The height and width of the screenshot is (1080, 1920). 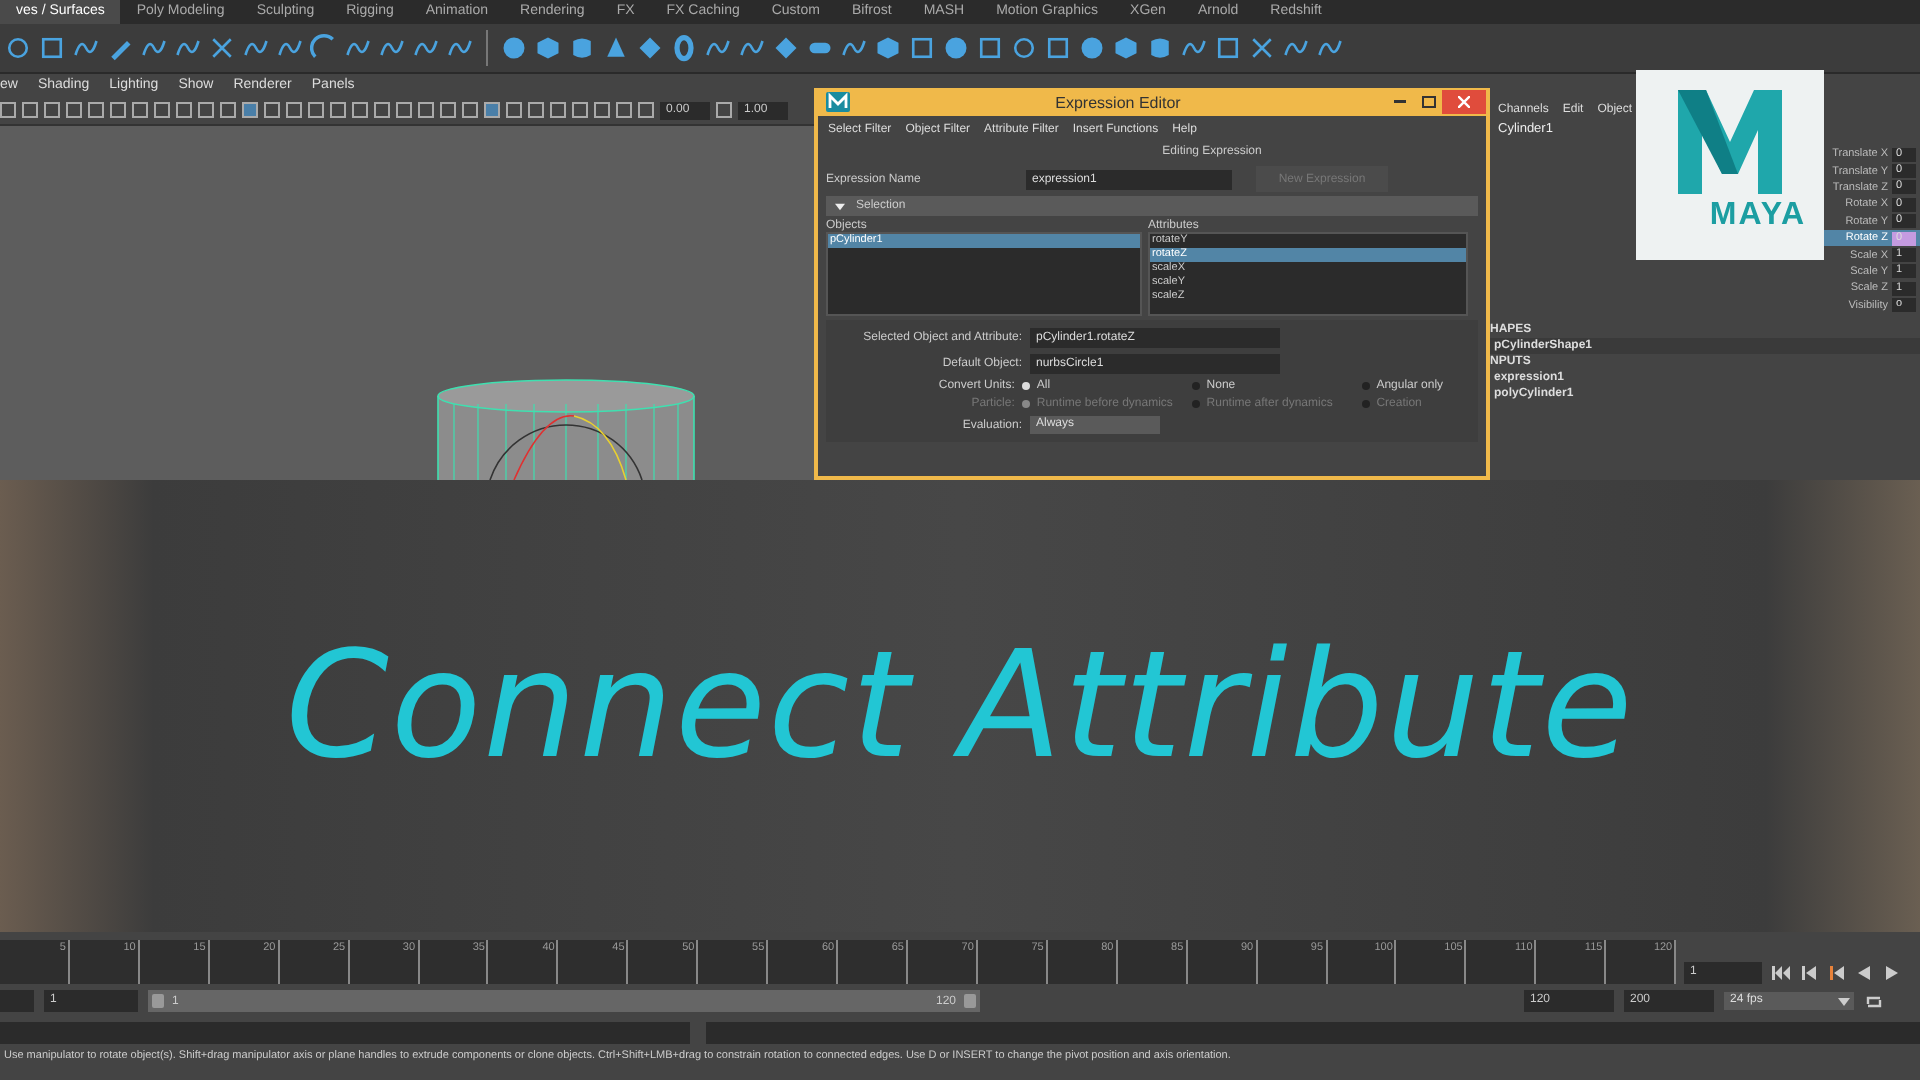 I want to click on banner-title: Connect Attribute, so click(x=960, y=706).